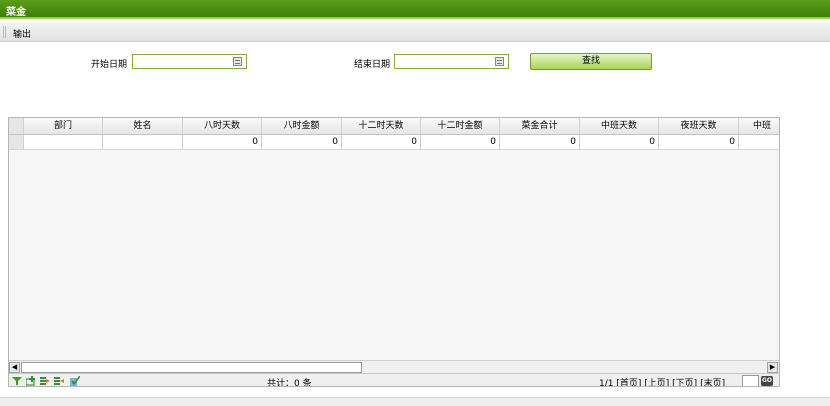 This screenshot has height=406, width=830. What do you see at coordinates (31, 381) in the screenshot?
I see `add-row-icon` at bounding box center [31, 381].